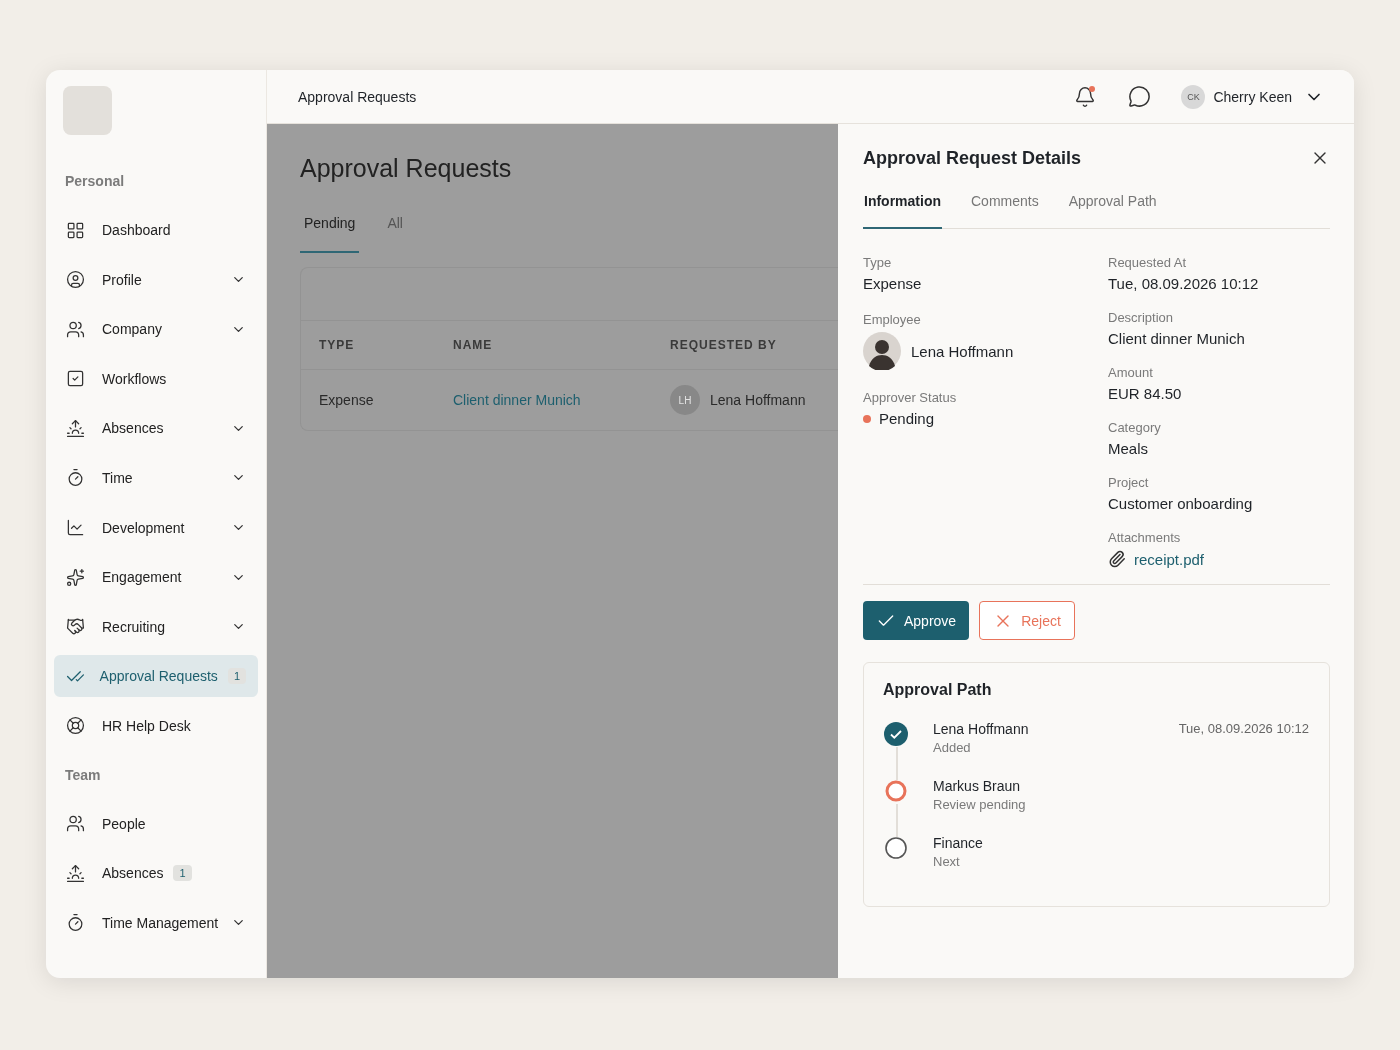 The height and width of the screenshot is (1050, 1400). What do you see at coordinates (892, 319) in the screenshot?
I see `field-label: Employee` at bounding box center [892, 319].